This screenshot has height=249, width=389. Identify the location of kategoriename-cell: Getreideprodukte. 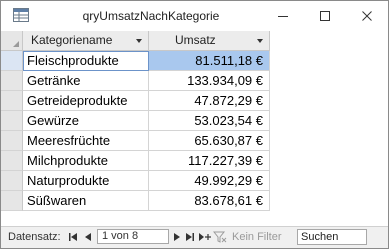
(86, 101).